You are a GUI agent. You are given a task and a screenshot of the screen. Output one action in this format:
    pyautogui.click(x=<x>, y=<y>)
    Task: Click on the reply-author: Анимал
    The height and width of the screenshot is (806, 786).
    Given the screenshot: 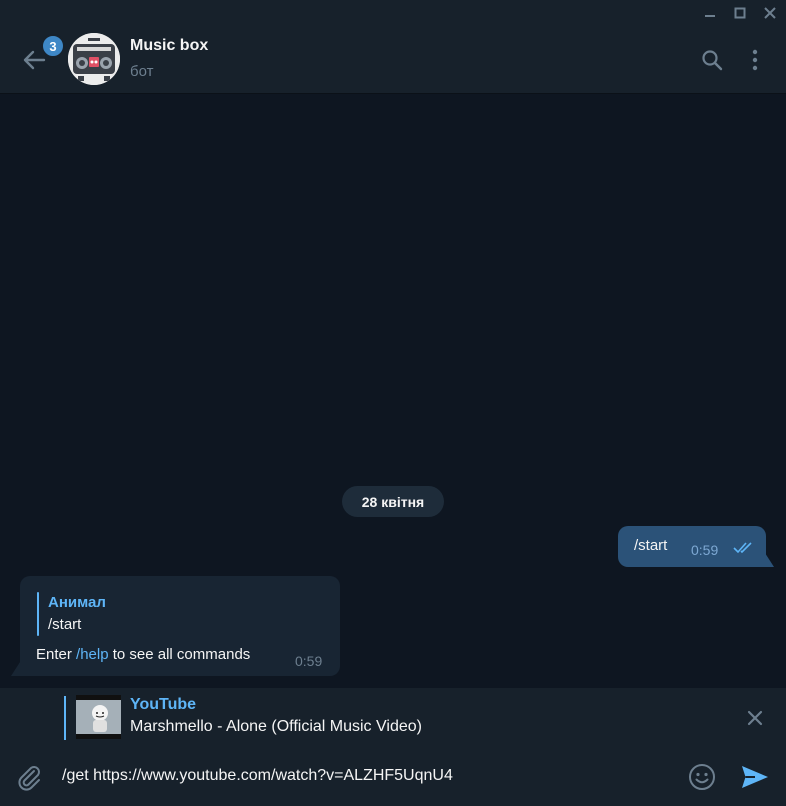 What is the action you would take?
    pyautogui.click(x=77, y=602)
    